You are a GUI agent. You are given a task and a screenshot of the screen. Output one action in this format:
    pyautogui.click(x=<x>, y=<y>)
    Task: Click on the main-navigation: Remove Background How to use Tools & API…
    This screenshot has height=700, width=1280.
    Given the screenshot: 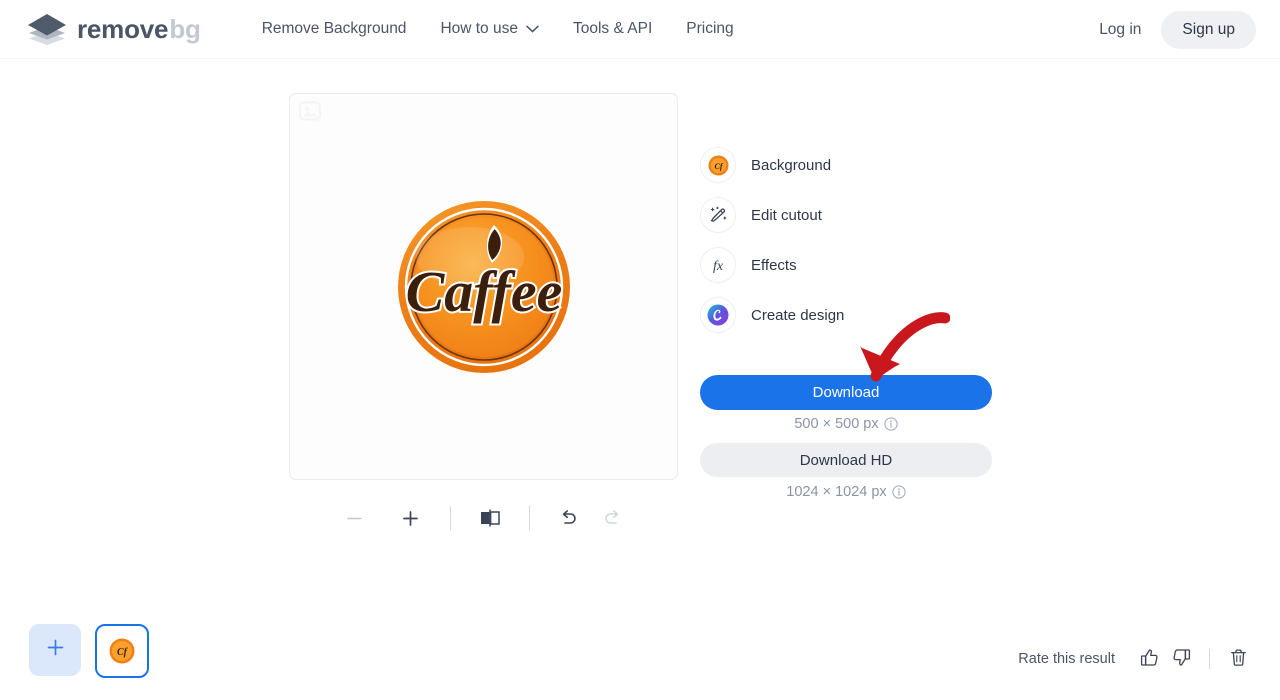 What is the action you would take?
    pyautogui.click(x=498, y=29)
    